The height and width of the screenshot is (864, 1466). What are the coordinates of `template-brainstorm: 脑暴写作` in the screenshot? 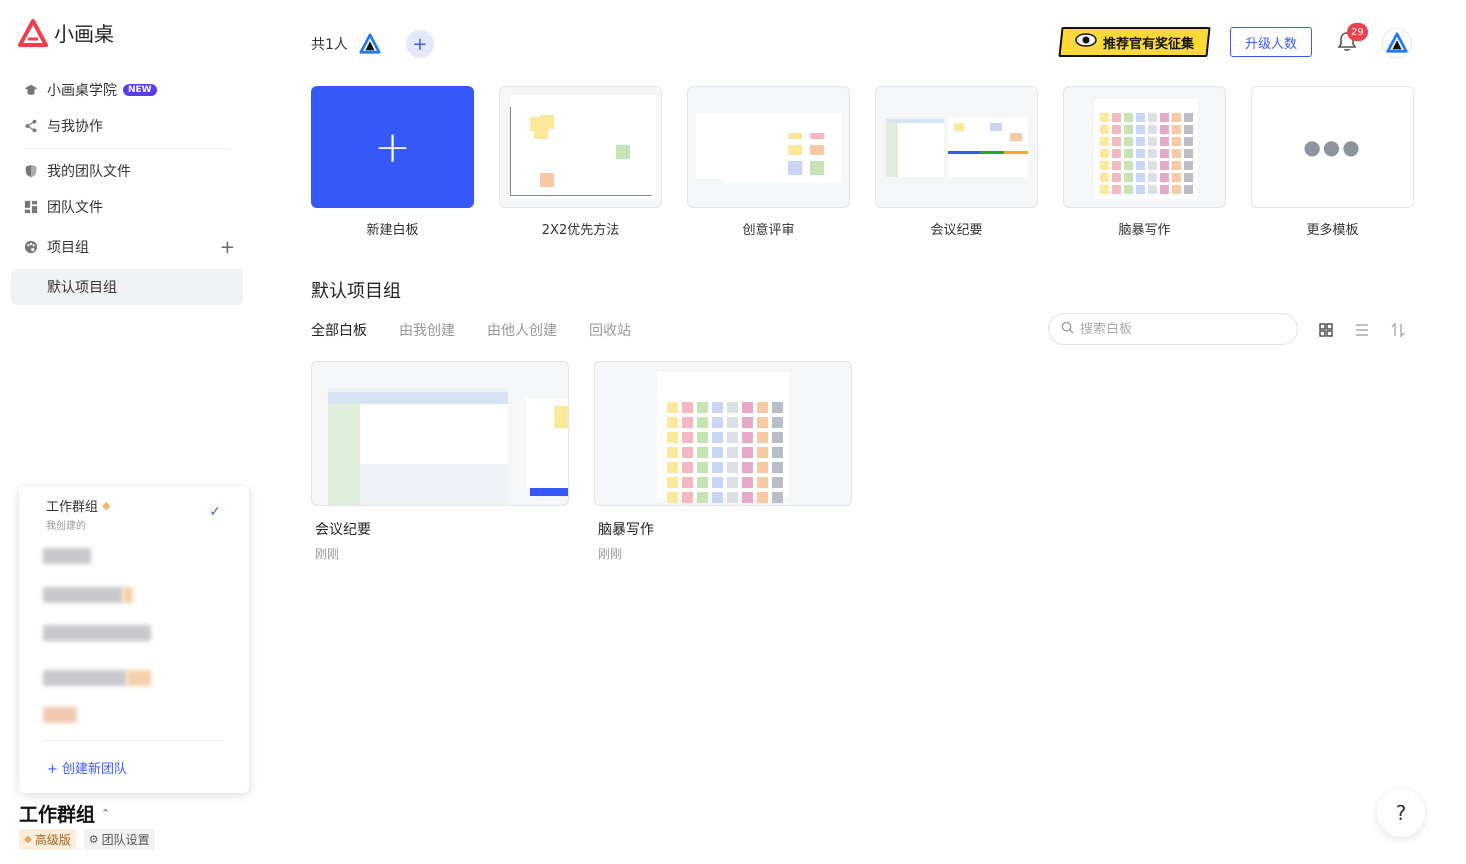 It's located at (1144, 162).